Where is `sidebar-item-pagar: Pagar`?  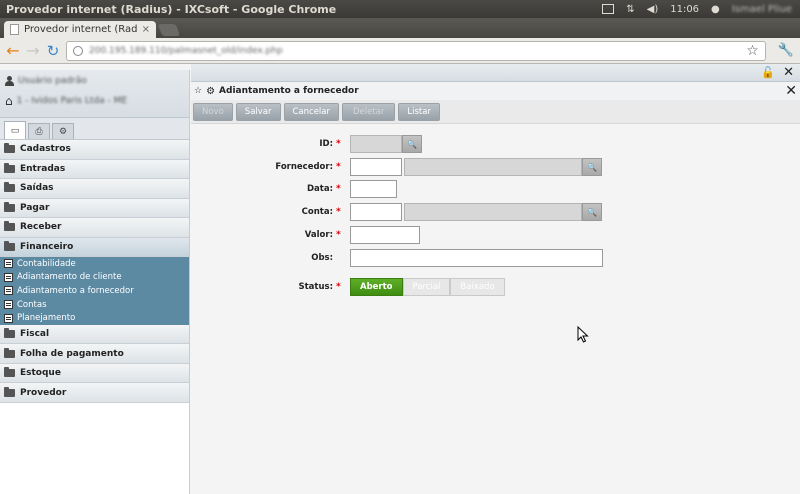
sidebar-item-pagar: Pagar is located at coordinates (94, 208).